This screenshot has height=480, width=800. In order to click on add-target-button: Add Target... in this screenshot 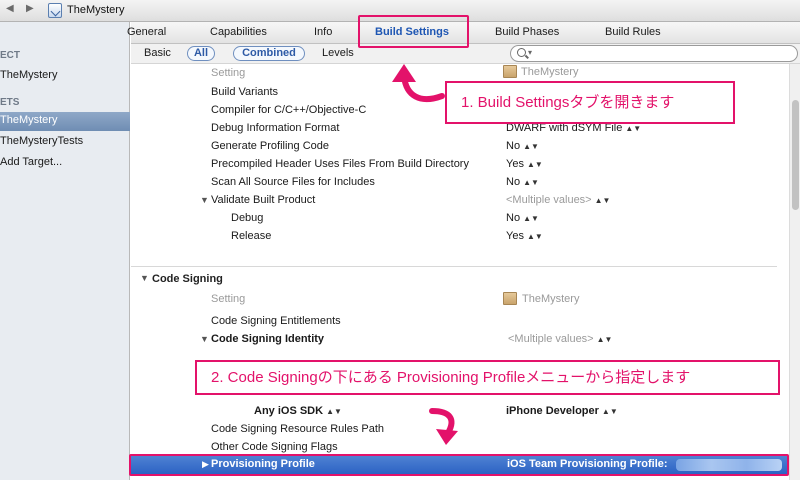, I will do `click(65, 163)`.